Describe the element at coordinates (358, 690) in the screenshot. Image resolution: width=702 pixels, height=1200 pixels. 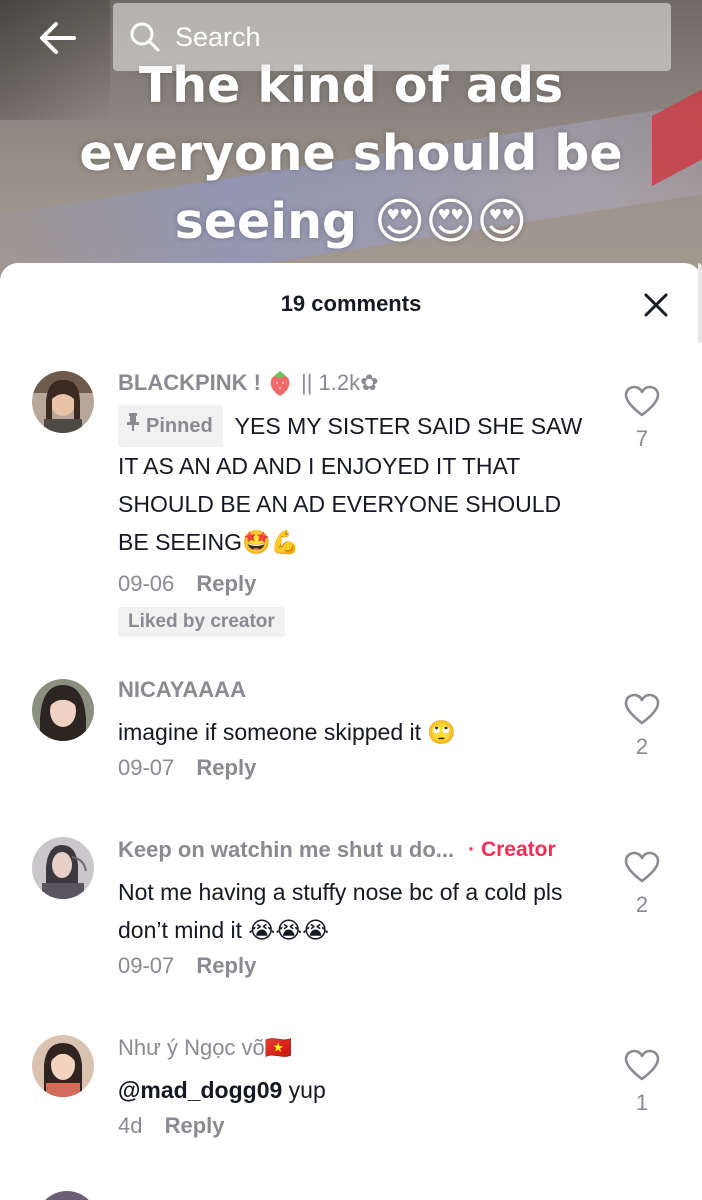
I see `comment-username: NICAYAAAA` at that location.